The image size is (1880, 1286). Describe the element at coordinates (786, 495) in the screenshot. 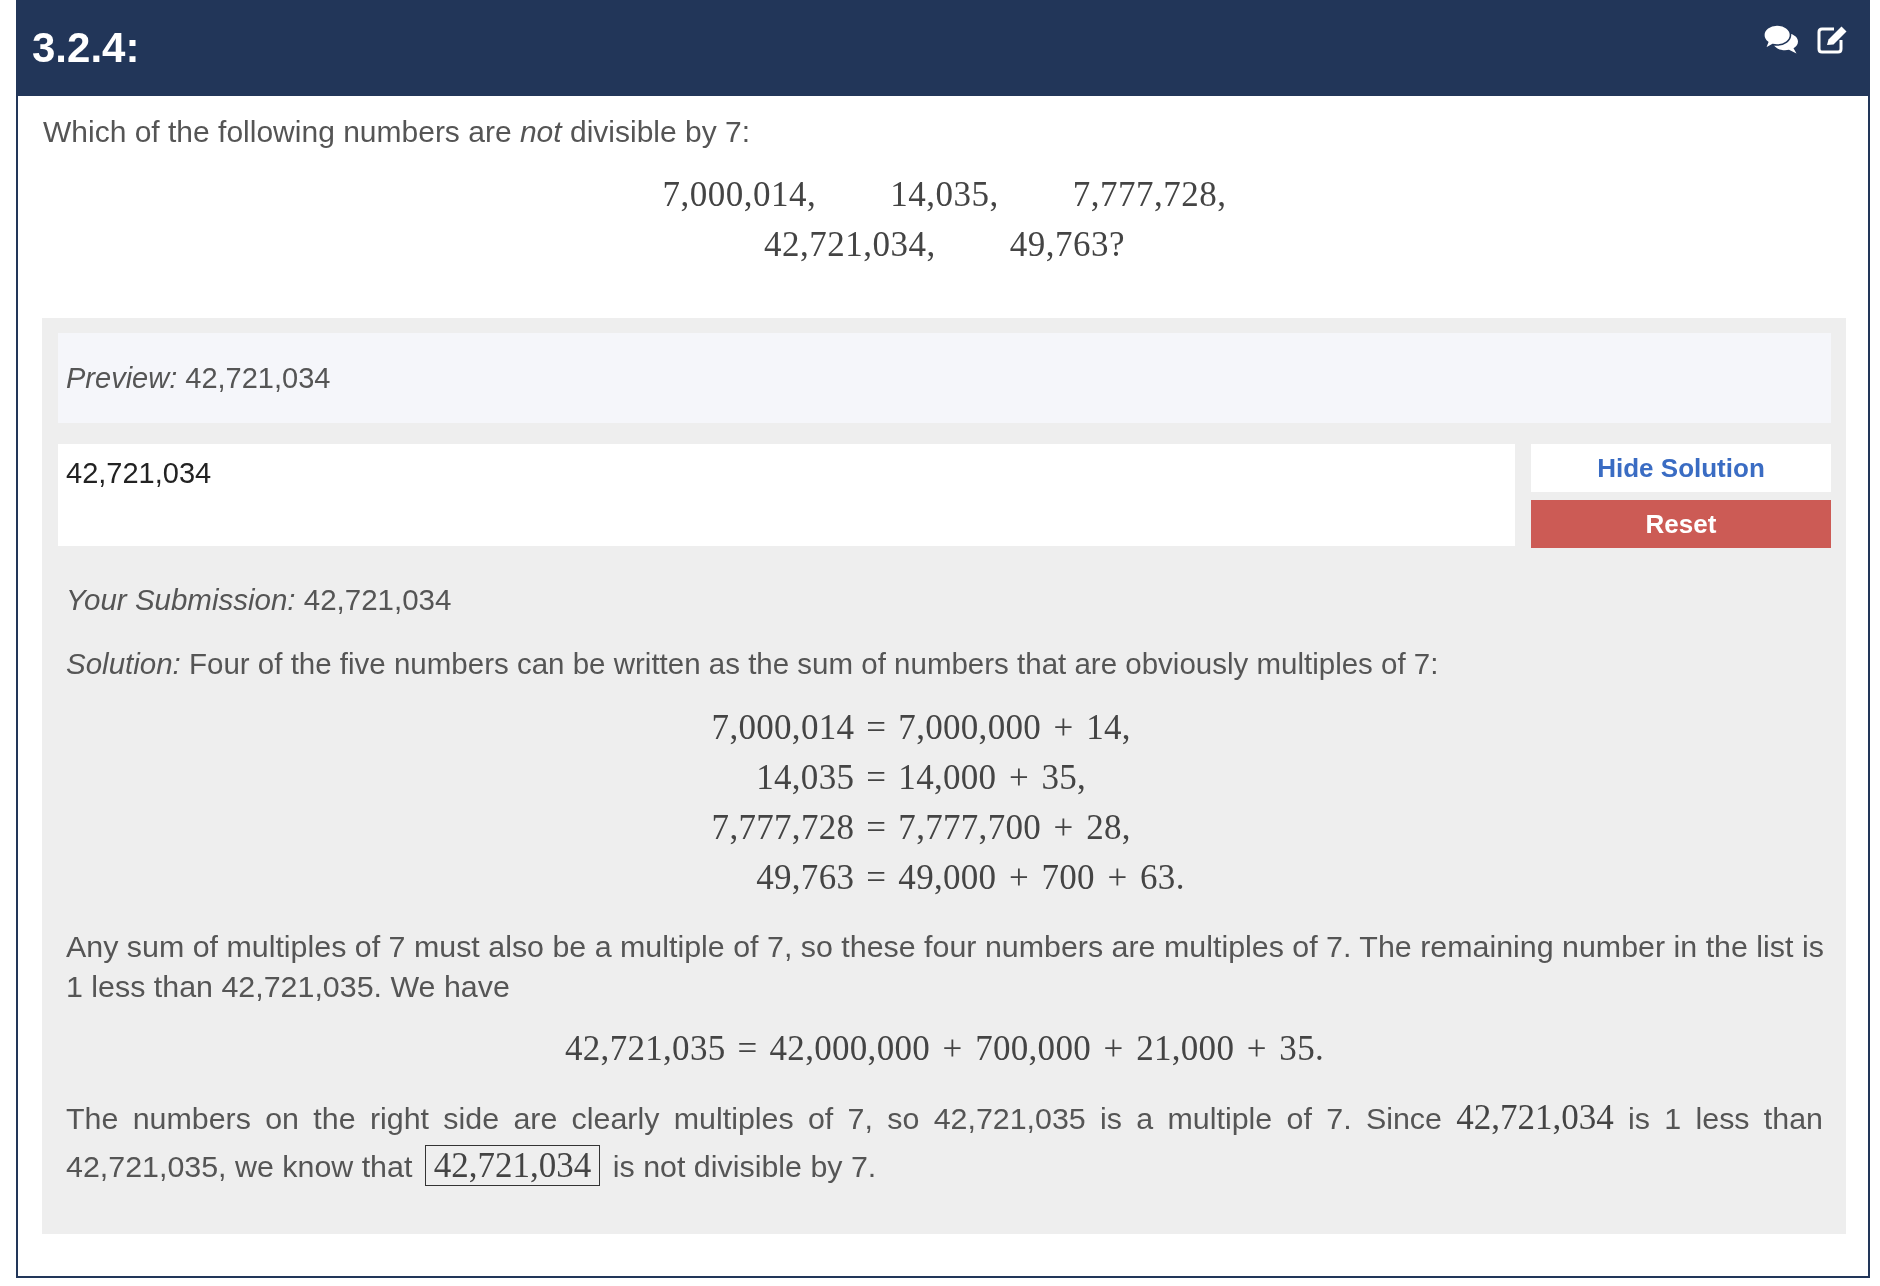

I see `answer-field: 42,721,034` at that location.